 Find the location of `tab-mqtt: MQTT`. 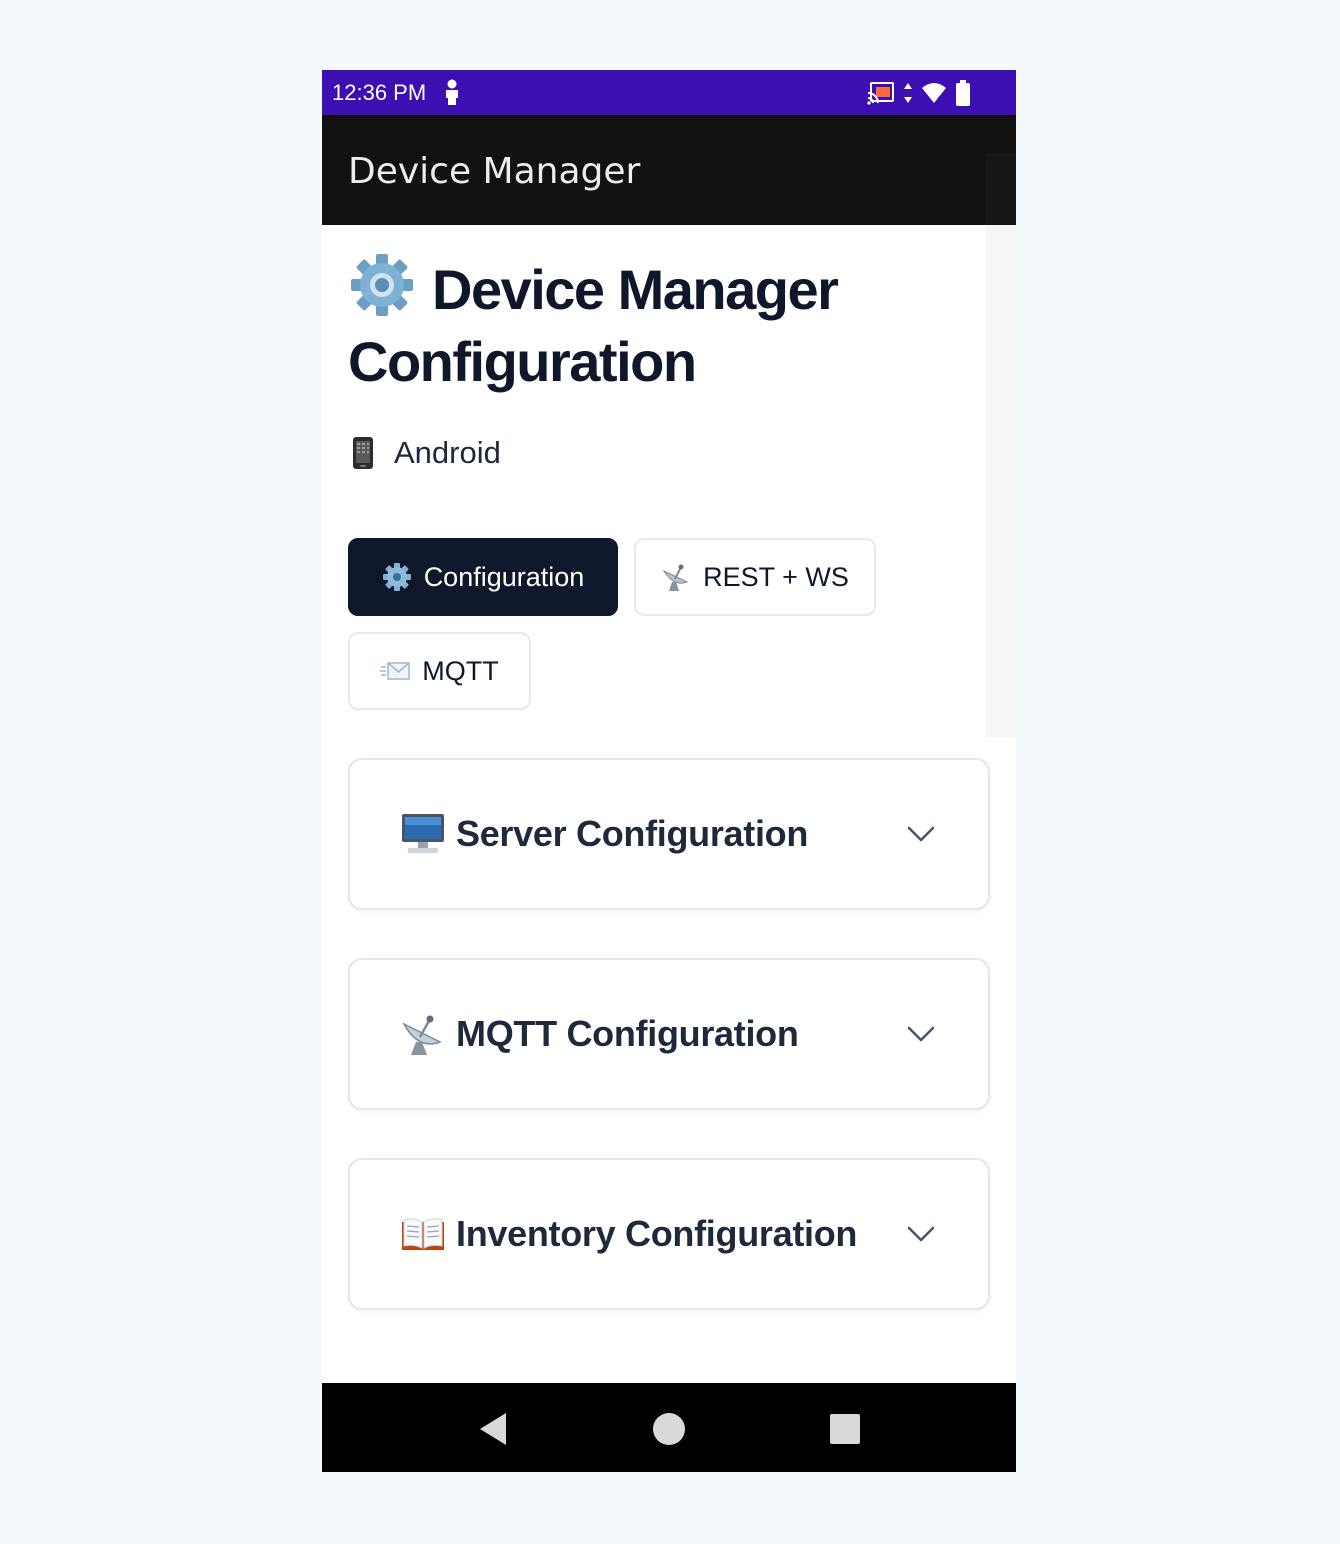

tab-mqtt: MQTT is located at coordinates (439, 671).